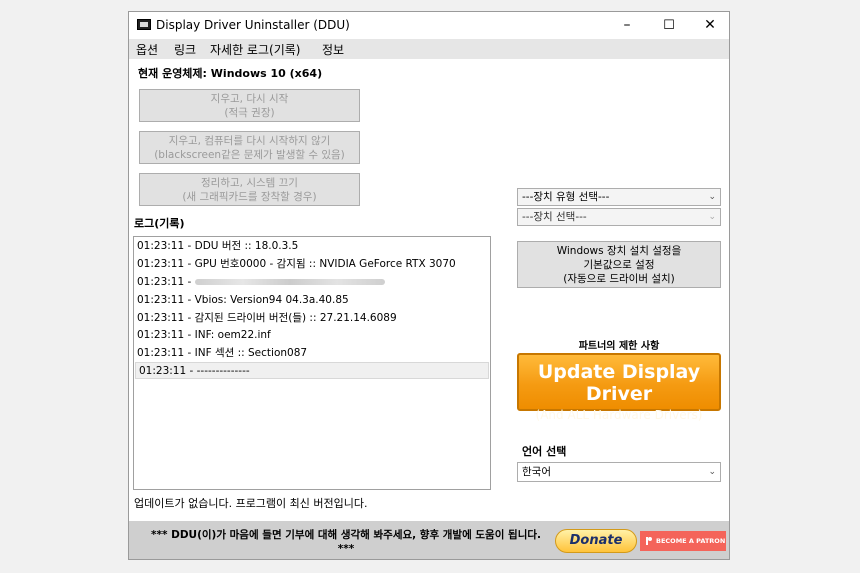 Image resolution: width=860 pixels, height=573 pixels. I want to click on donate-button: Donate, so click(596, 541).